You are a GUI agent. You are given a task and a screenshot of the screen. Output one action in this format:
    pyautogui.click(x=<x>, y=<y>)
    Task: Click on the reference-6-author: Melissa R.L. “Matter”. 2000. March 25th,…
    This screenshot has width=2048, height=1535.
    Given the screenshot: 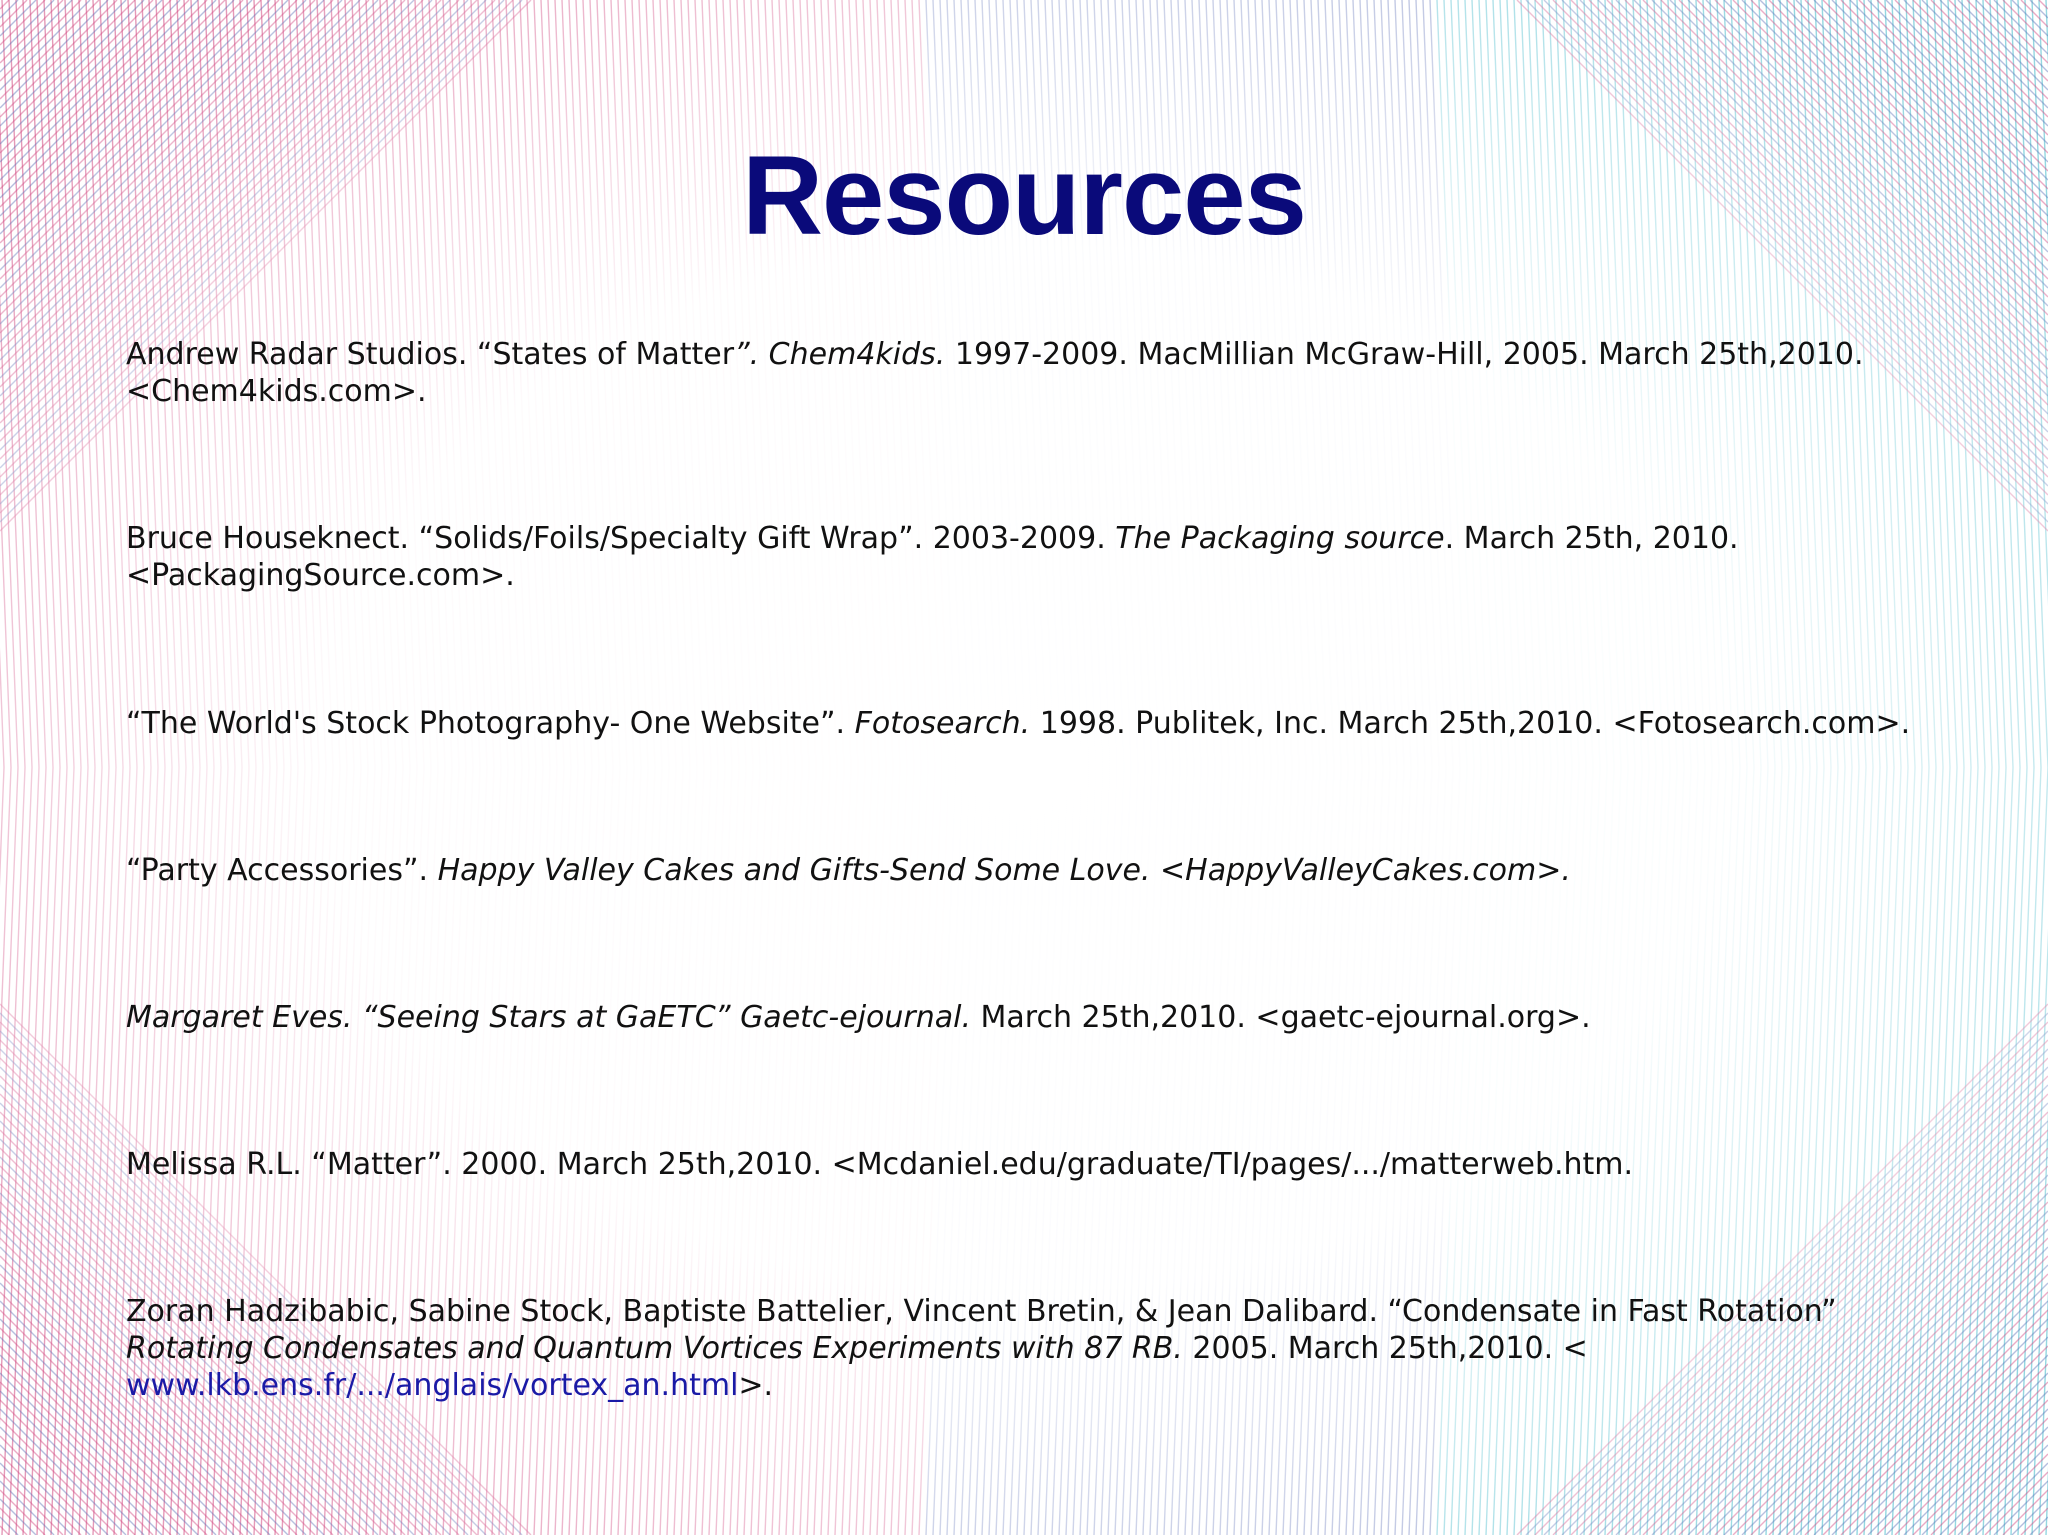 What is the action you would take?
    pyautogui.click(x=880, y=1164)
    